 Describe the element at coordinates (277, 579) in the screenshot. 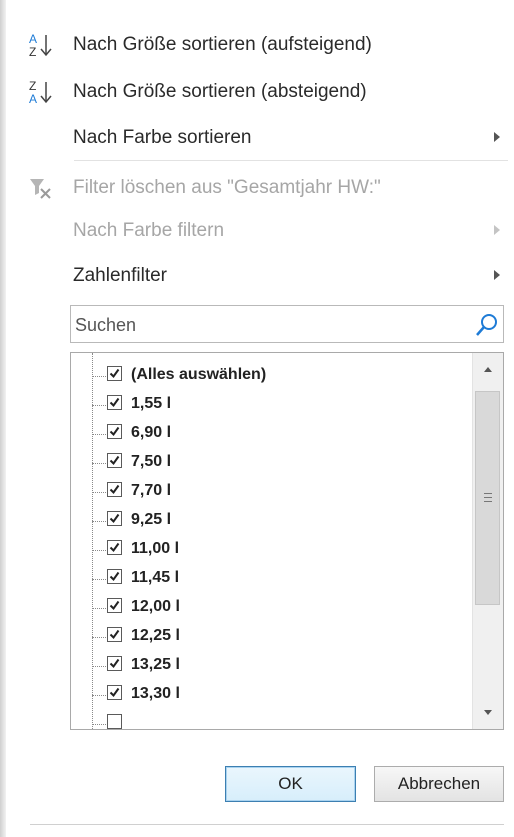

I see `list-item: 11,45 l` at that location.